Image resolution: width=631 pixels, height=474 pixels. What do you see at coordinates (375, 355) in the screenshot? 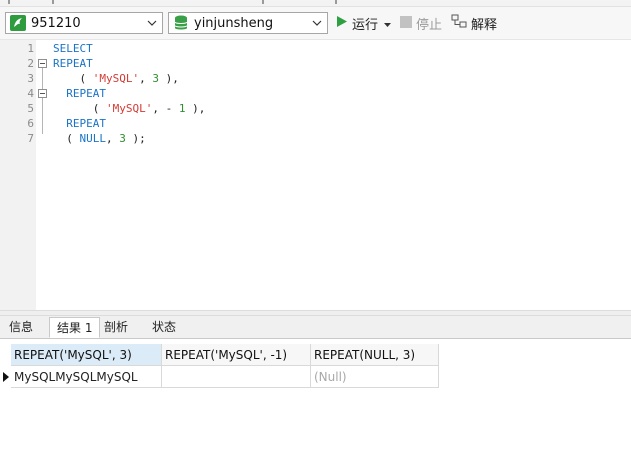
I see `column-header: REPEAT(NULL, 3)` at bounding box center [375, 355].